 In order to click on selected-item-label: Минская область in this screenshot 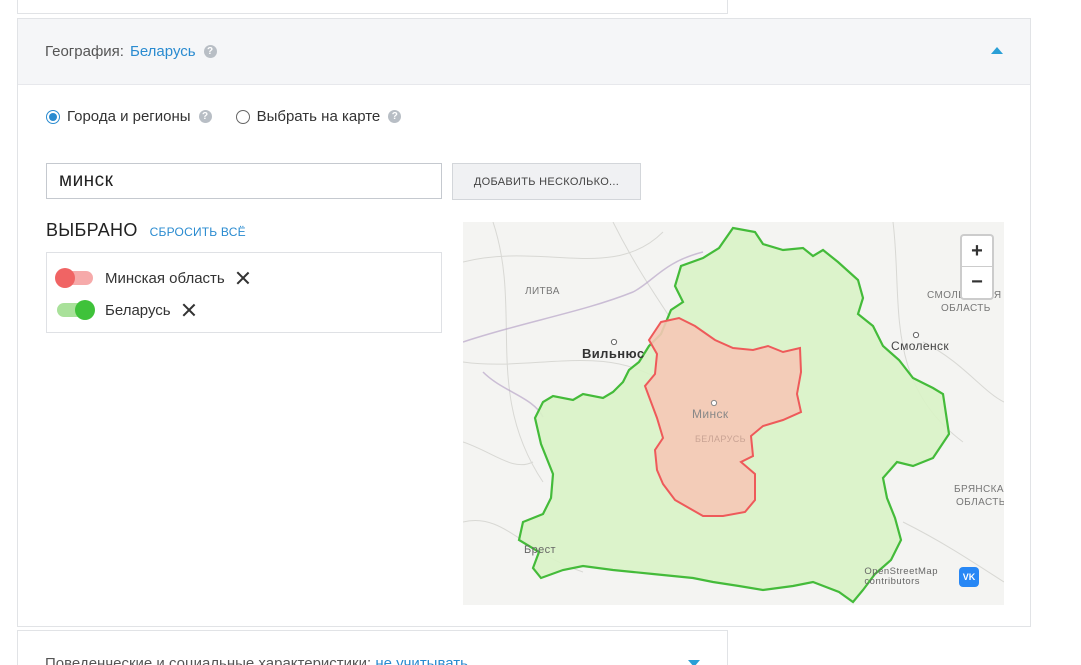, I will do `click(165, 278)`.